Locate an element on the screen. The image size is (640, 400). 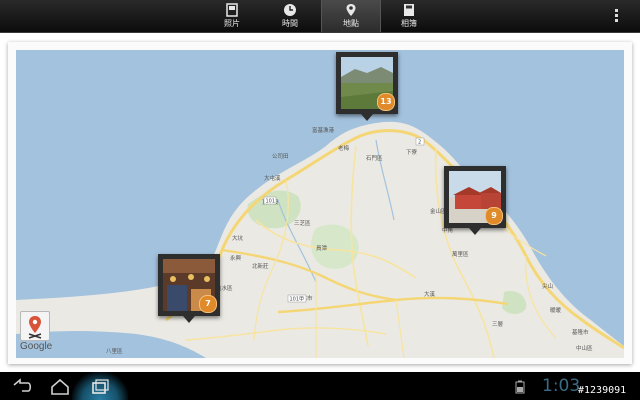
place-label-sanzhi: 三芝區 is located at coordinates (302, 223).